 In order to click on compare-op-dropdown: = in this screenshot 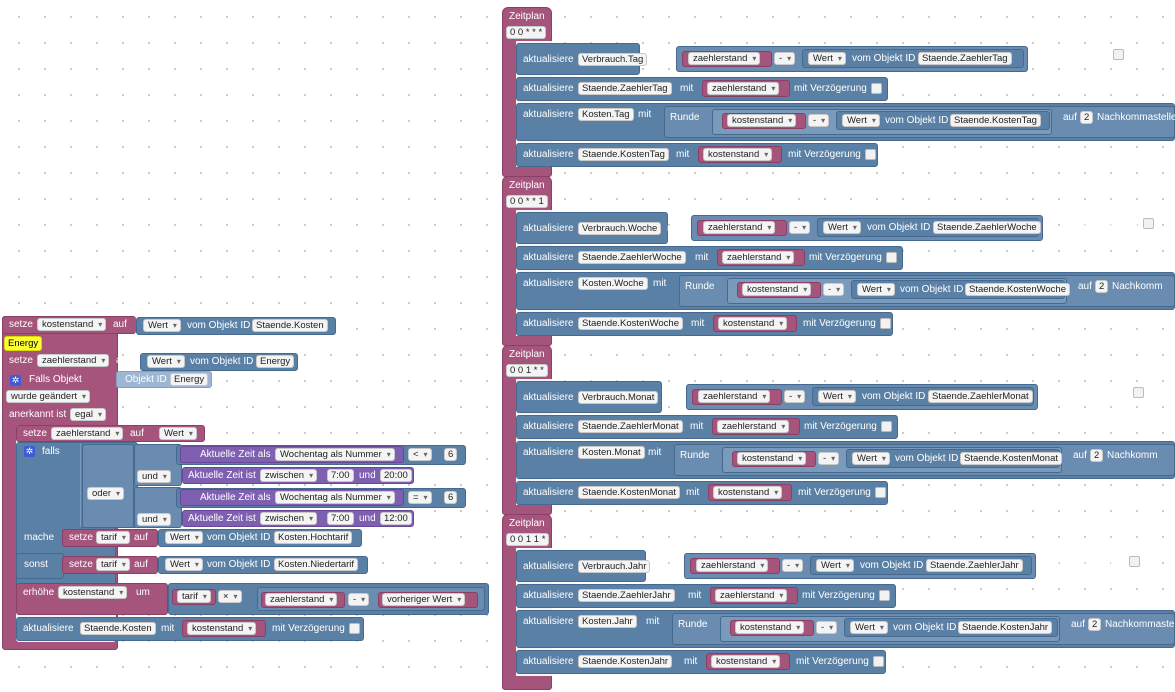, I will do `click(420, 497)`.